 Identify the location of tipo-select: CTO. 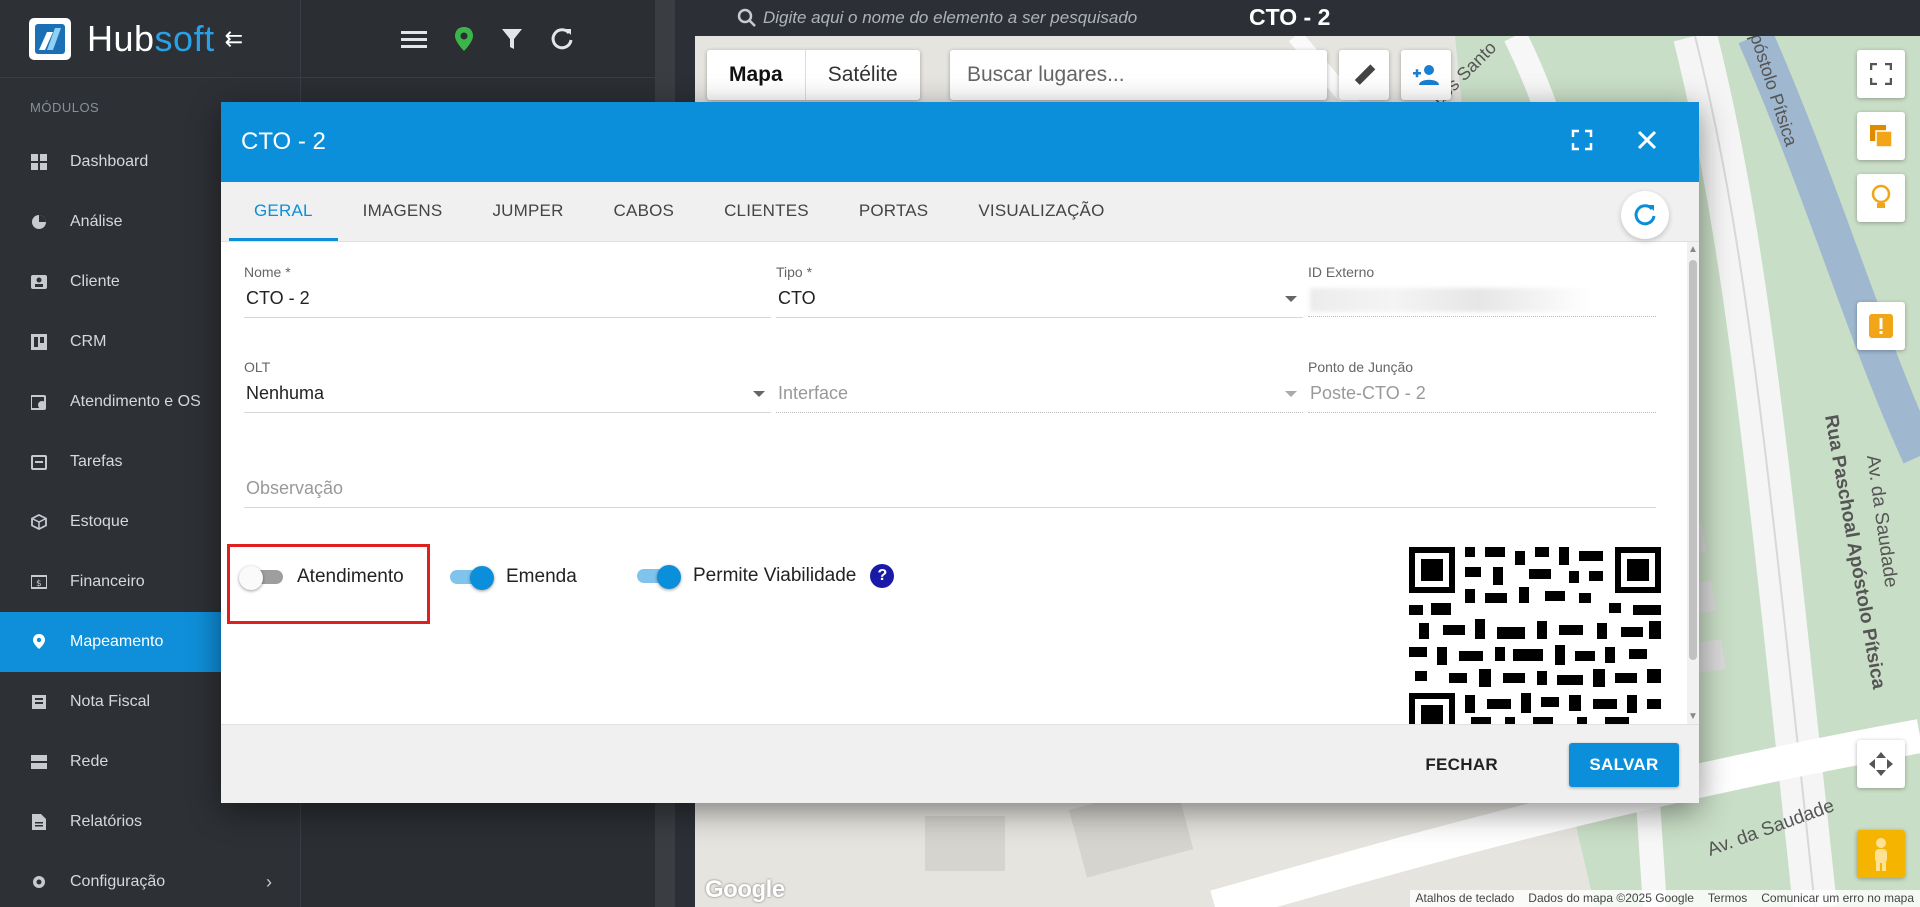
(1039, 303).